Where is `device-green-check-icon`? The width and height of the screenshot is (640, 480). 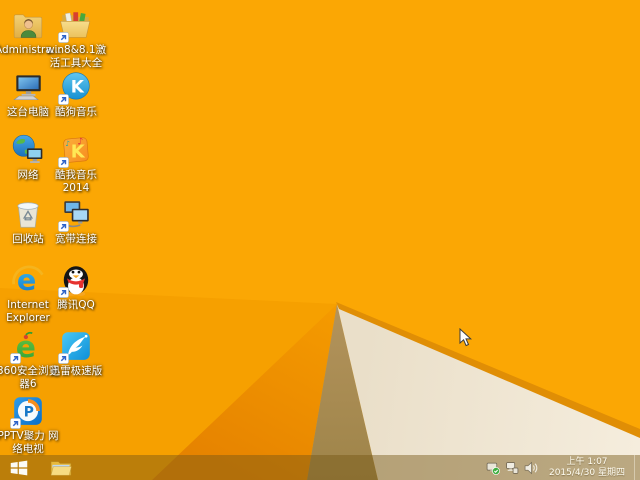 device-green-check-icon is located at coordinates (493, 468).